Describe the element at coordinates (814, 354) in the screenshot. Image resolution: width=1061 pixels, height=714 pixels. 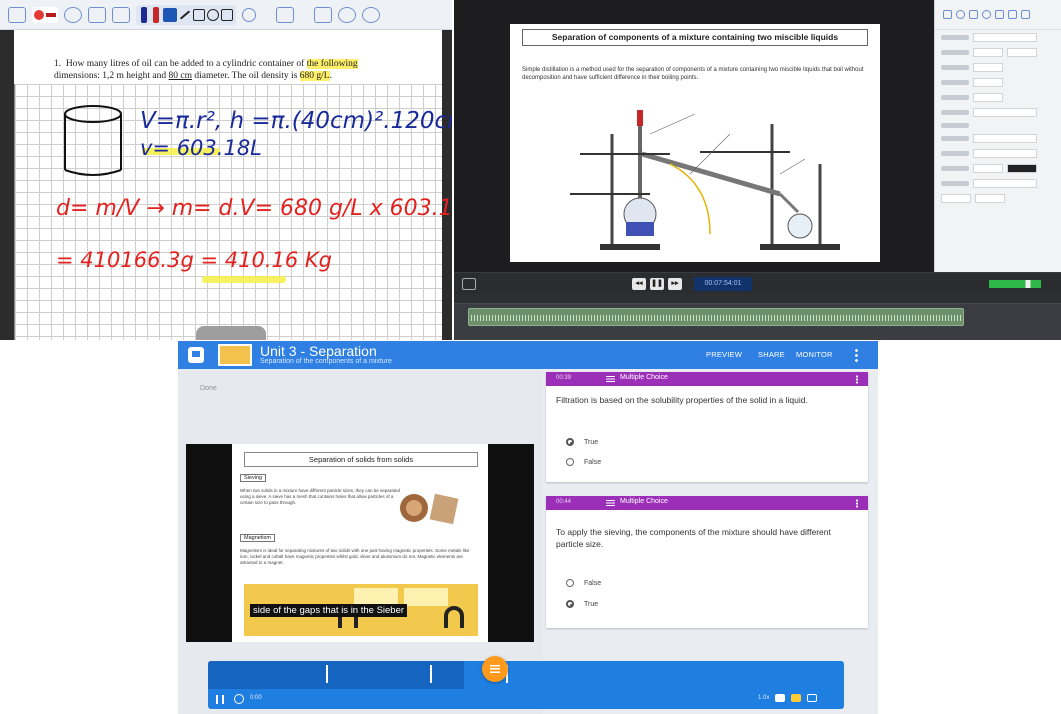
I see `monitor-button: MONITOR` at that location.